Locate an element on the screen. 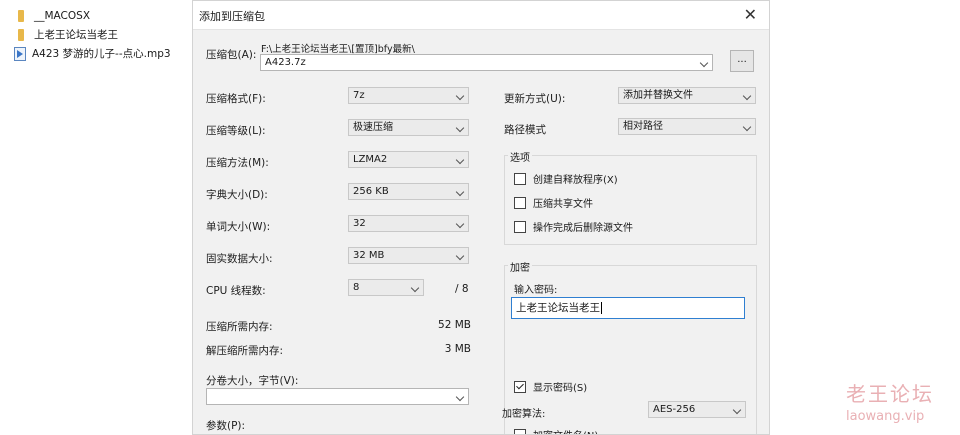 Image resolution: width=960 pixels, height=435 pixels. mem-compress-value: 52 MB is located at coordinates (454, 325).